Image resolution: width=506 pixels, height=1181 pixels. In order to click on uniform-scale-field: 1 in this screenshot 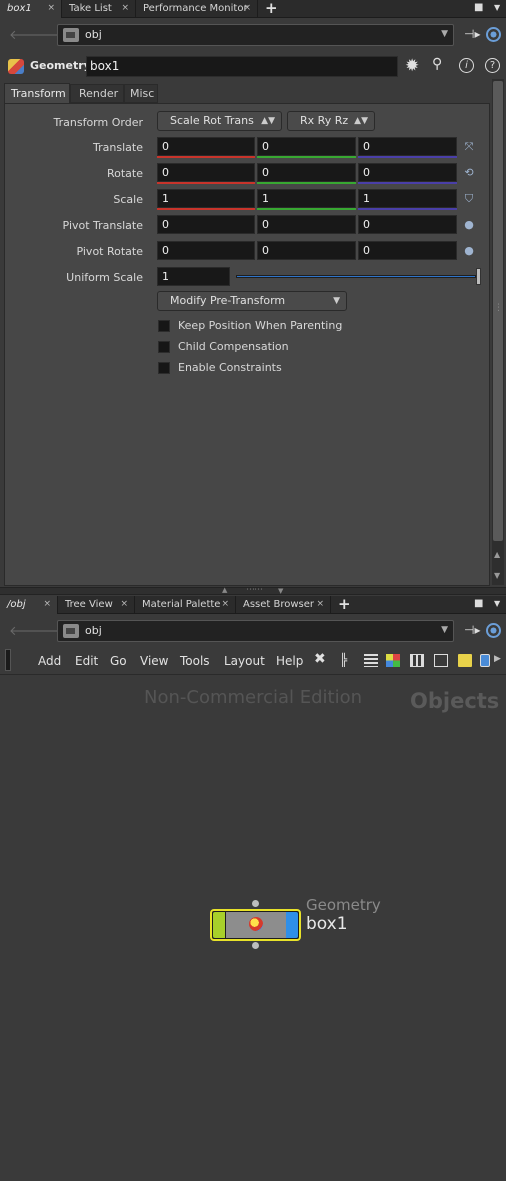, I will do `click(193, 276)`.